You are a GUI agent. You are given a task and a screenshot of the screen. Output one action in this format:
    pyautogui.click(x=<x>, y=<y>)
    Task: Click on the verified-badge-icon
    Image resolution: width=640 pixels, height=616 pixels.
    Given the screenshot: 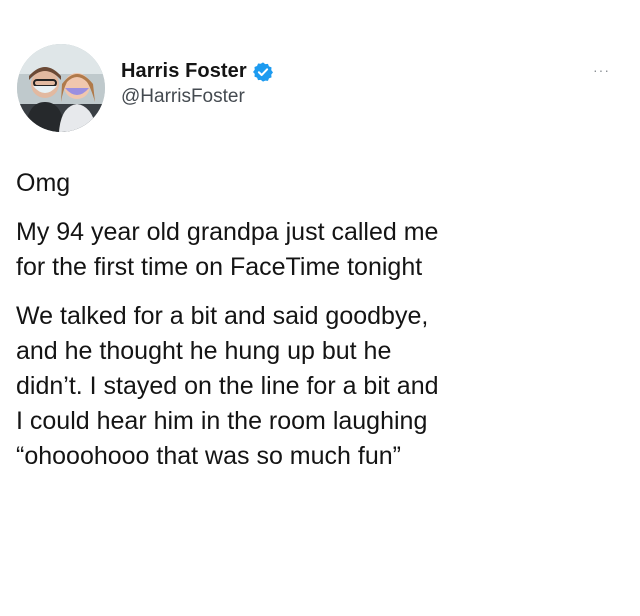 What is the action you would take?
    pyautogui.click(x=263, y=72)
    